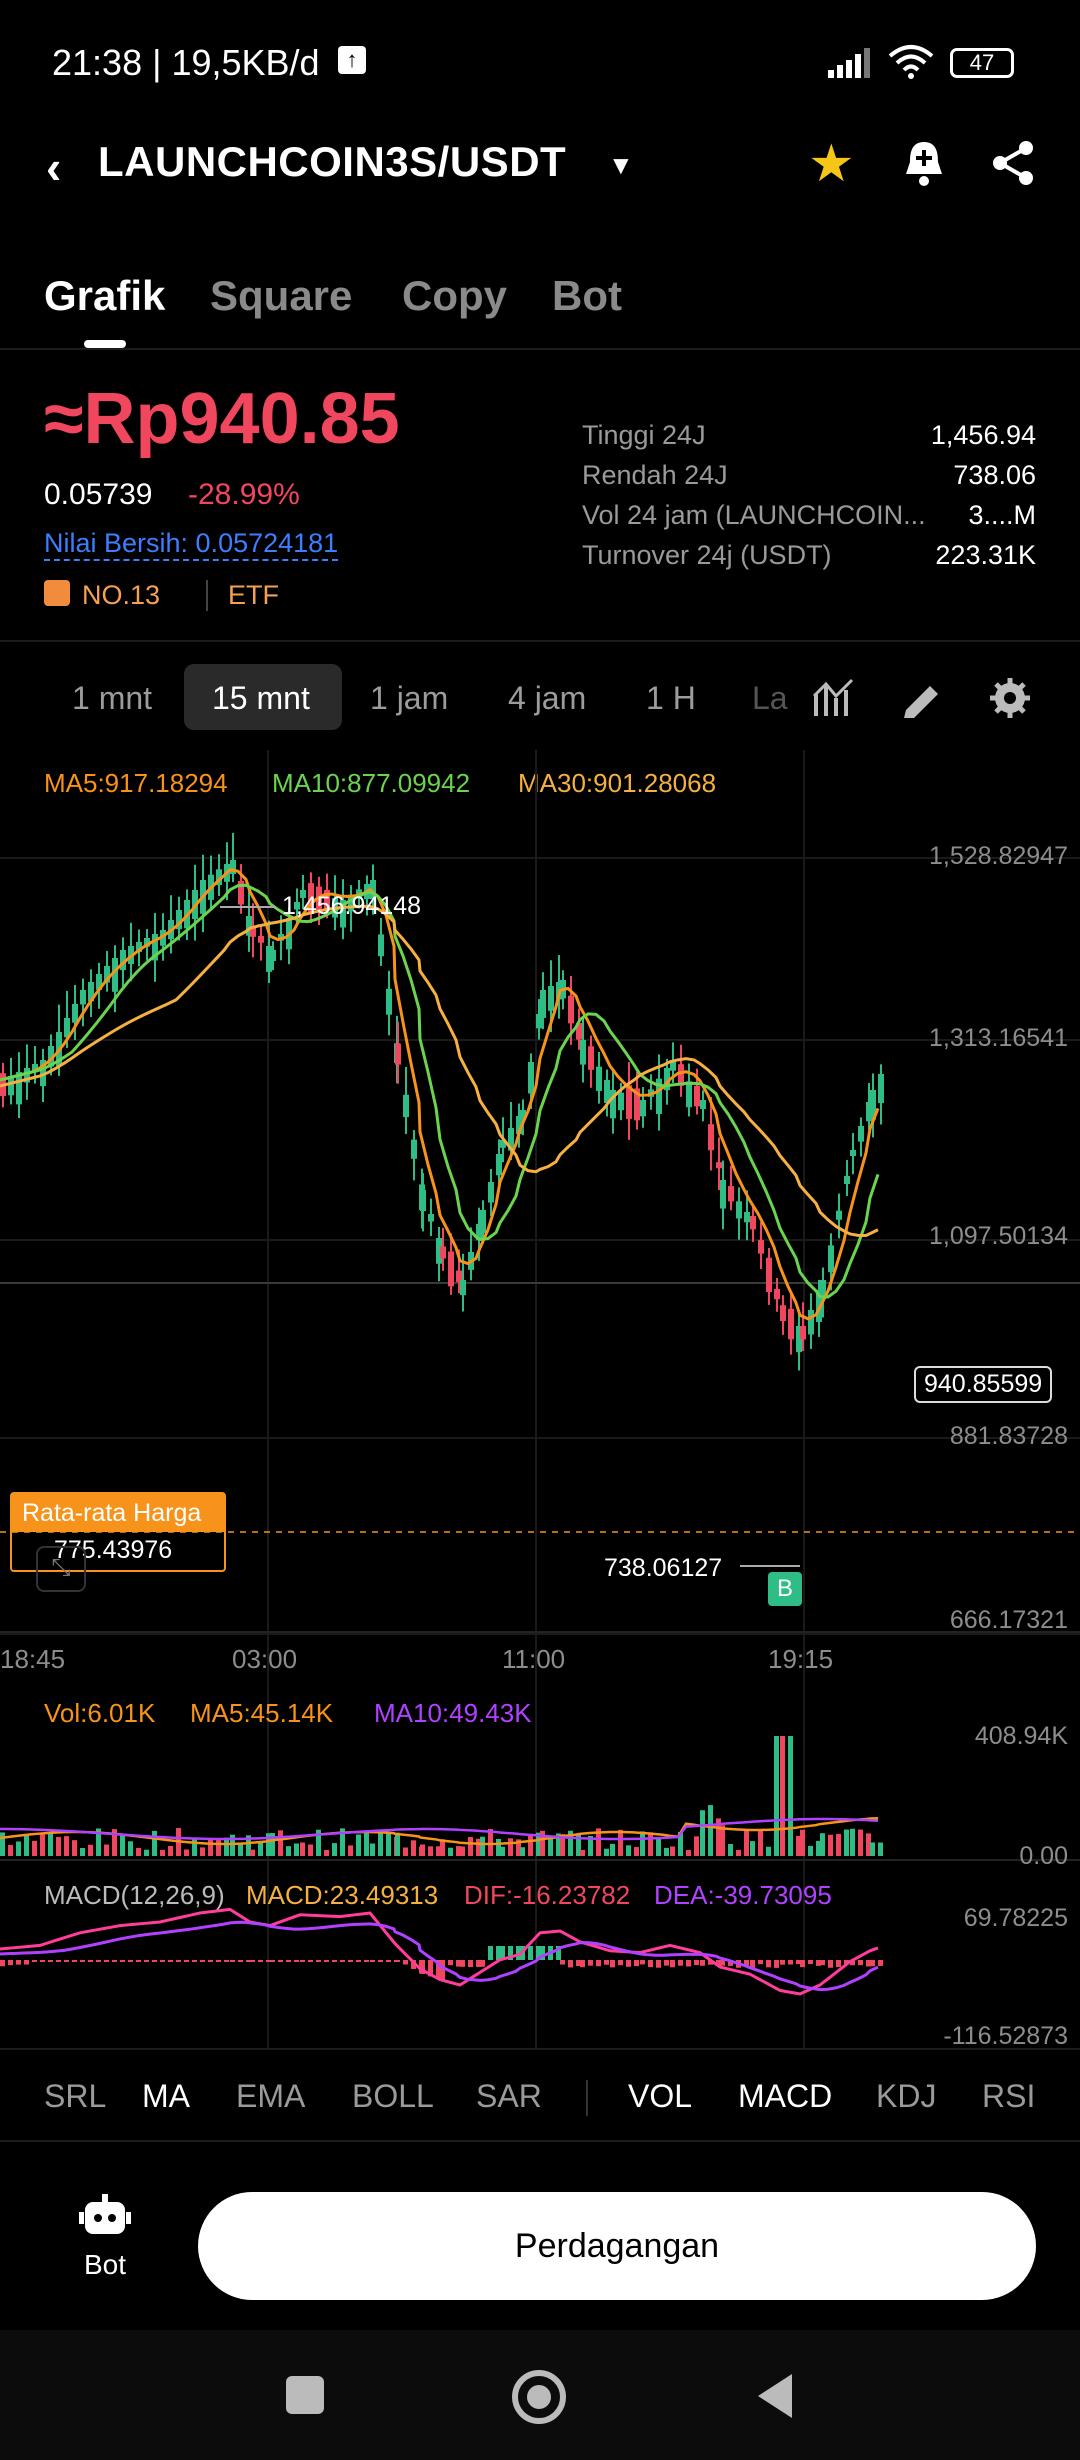 The image size is (1080, 2460). Describe the element at coordinates (332, 162) in the screenshot. I see `pair-title: LAUNCHCOIN3S/USDT` at that location.